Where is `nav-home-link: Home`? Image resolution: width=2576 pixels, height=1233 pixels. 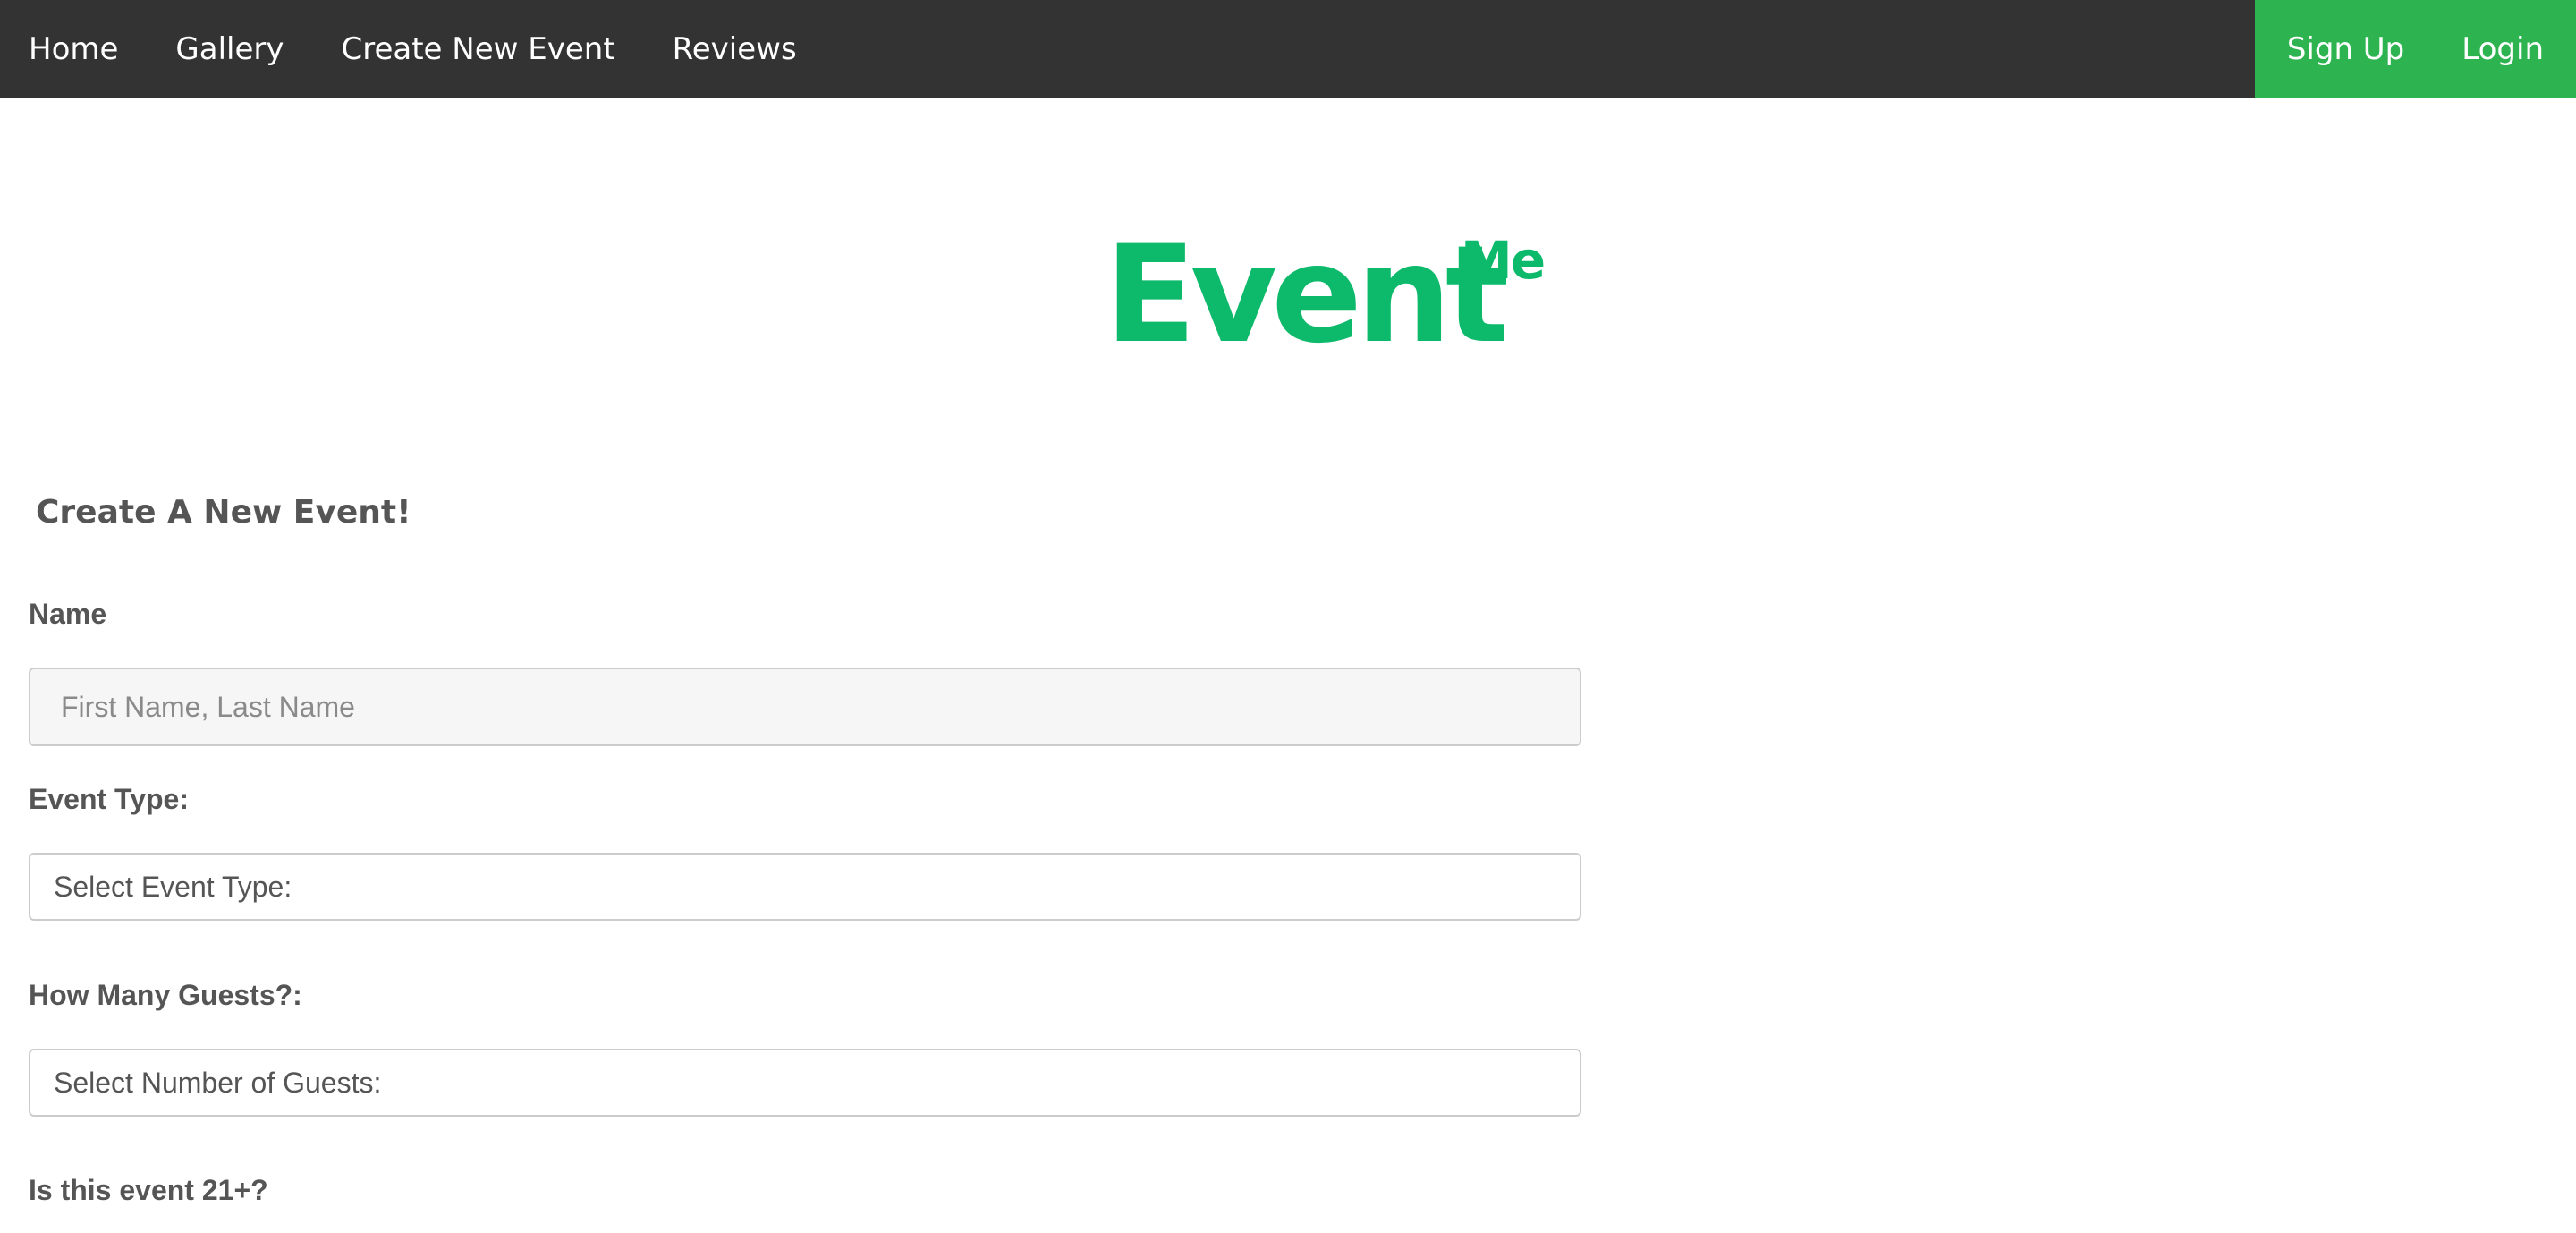
nav-home-link: Home is located at coordinates (73, 49).